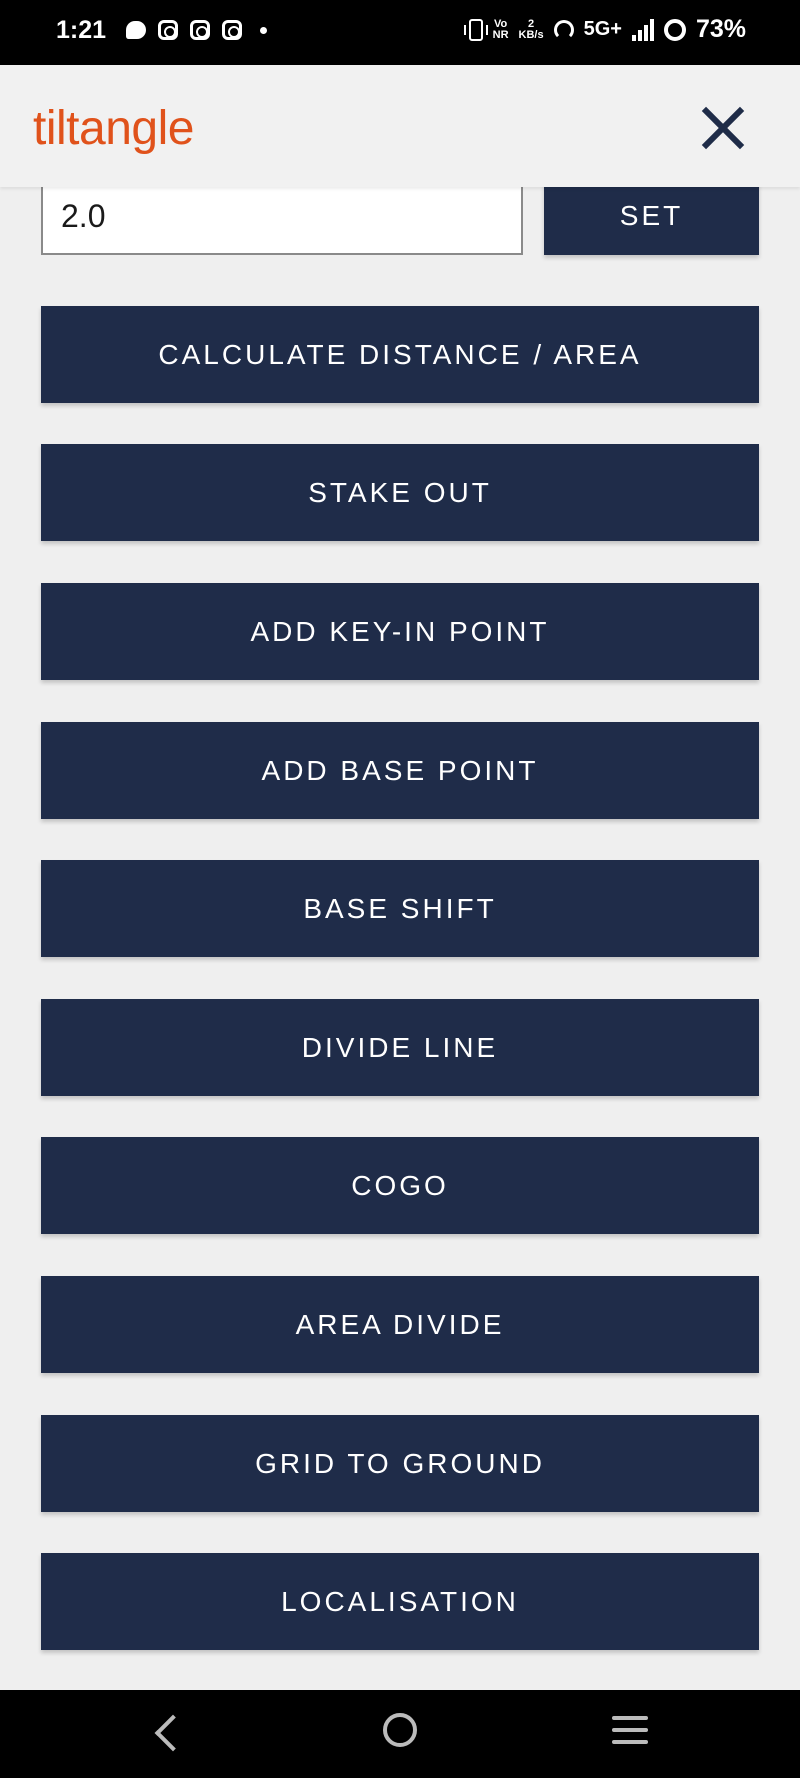 The image size is (800, 1778). What do you see at coordinates (113, 128) in the screenshot?
I see `app-logo: tiltangle` at bounding box center [113, 128].